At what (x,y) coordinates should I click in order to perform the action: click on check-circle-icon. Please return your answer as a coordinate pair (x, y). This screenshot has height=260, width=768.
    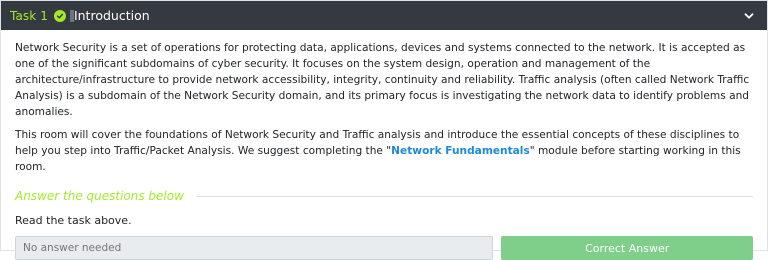
    Looking at the image, I should click on (59, 15).